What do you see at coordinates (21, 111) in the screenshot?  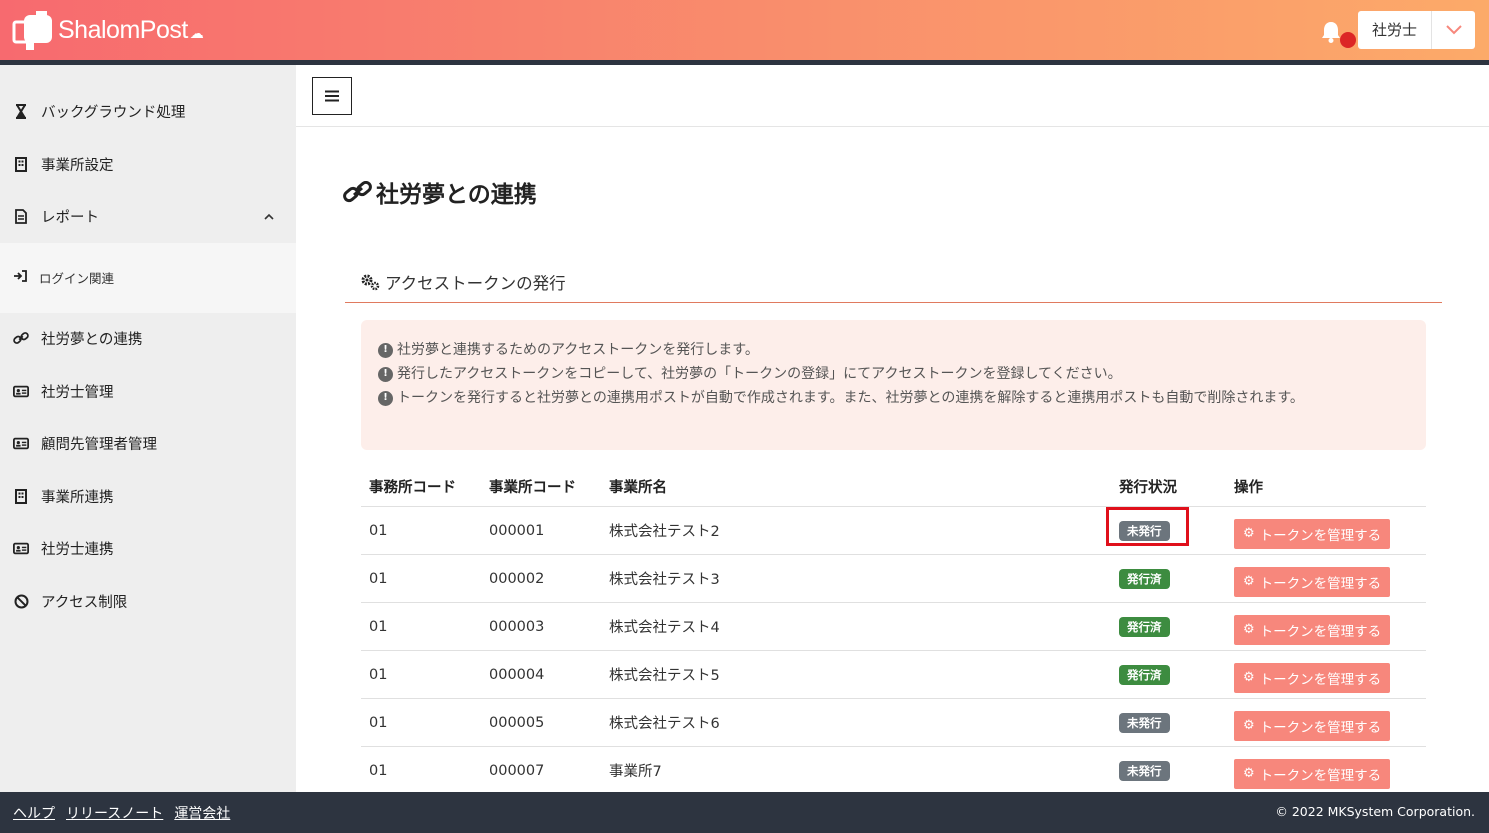 I see `hourglass-icon` at bounding box center [21, 111].